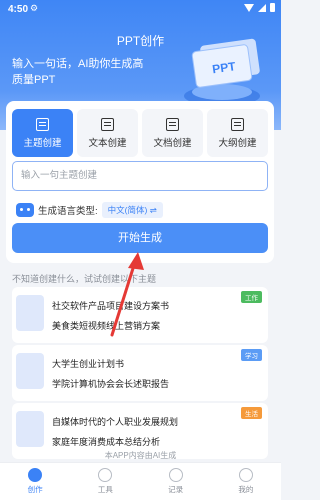  Describe the element at coordinates (107, 143) in the screenshot. I see `tab-label: 文本创建` at that location.